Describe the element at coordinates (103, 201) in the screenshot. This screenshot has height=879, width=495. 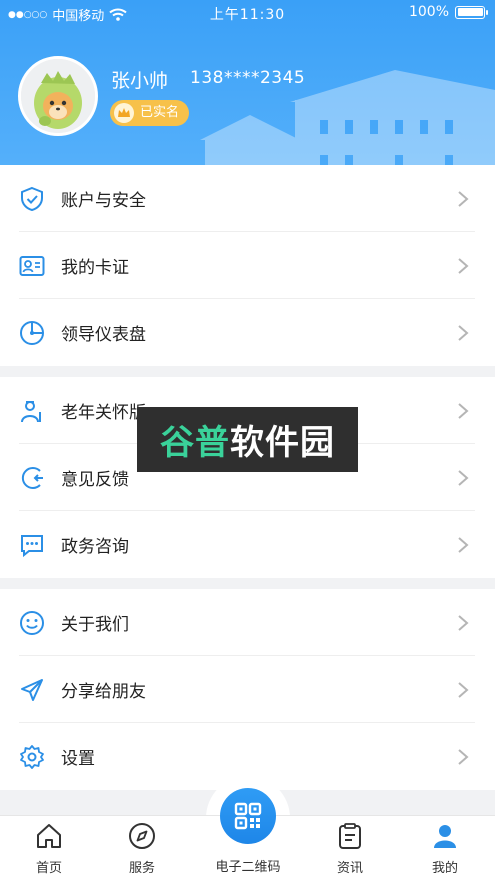
I see `menu-label: 账户与安全` at that location.